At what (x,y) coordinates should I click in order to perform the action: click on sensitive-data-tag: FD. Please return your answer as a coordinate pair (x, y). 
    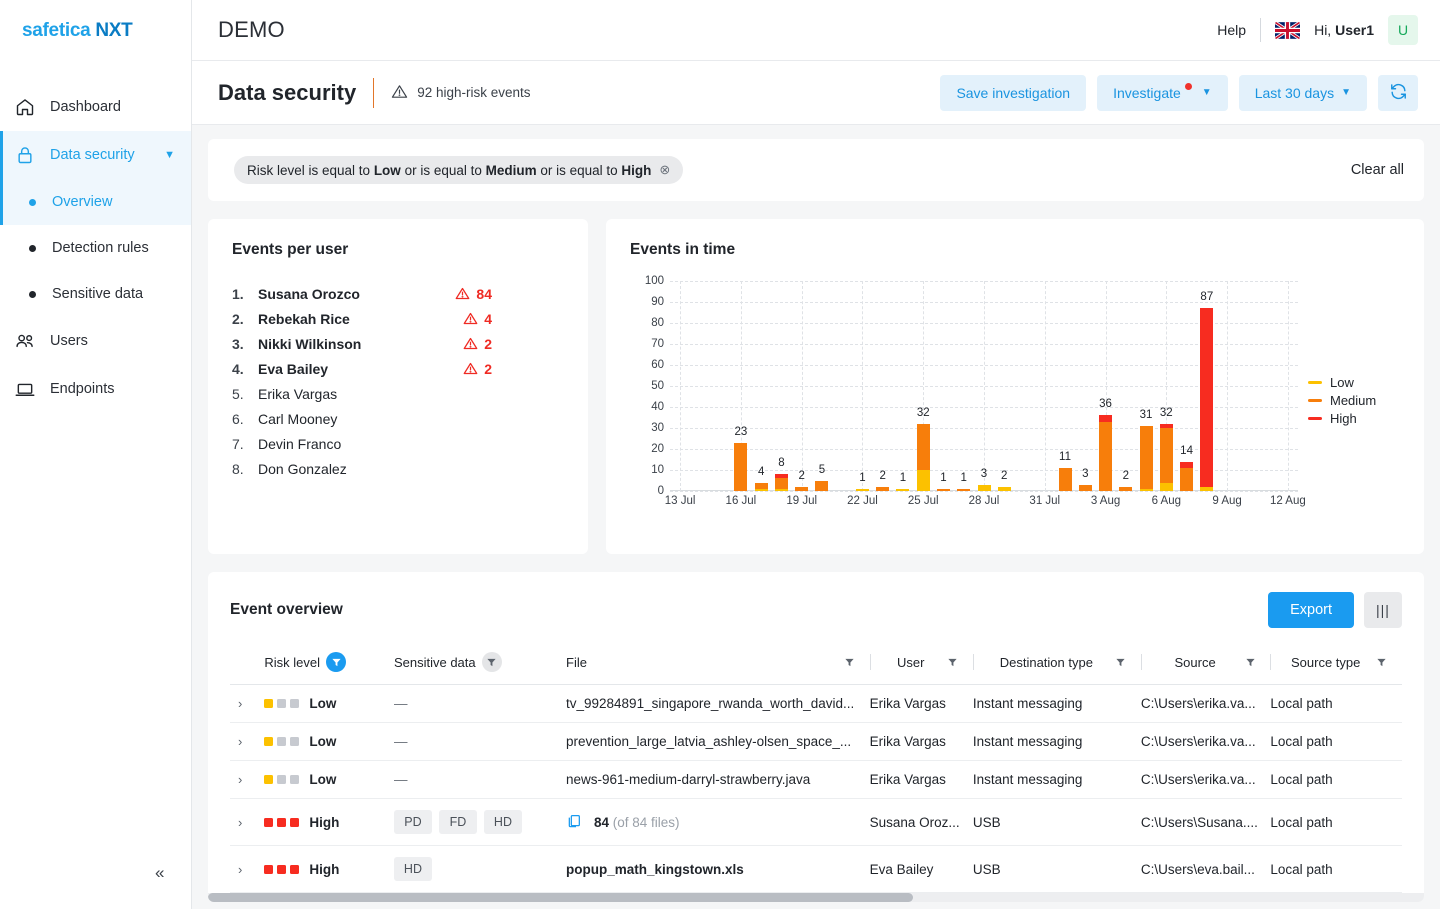
    Looking at the image, I should click on (457, 822).